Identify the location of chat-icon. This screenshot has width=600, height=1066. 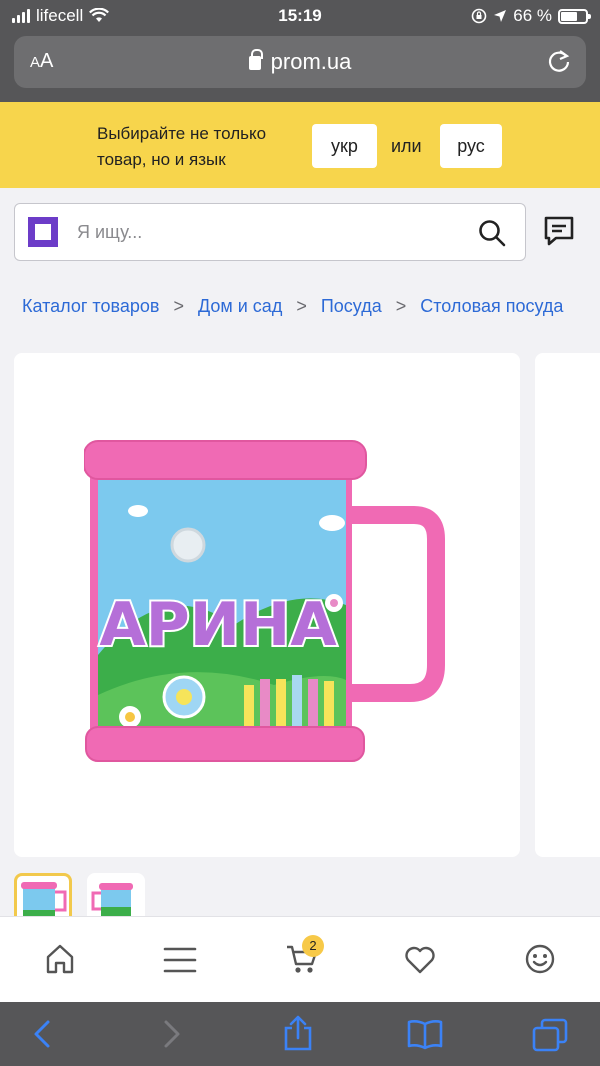
(559, 231).